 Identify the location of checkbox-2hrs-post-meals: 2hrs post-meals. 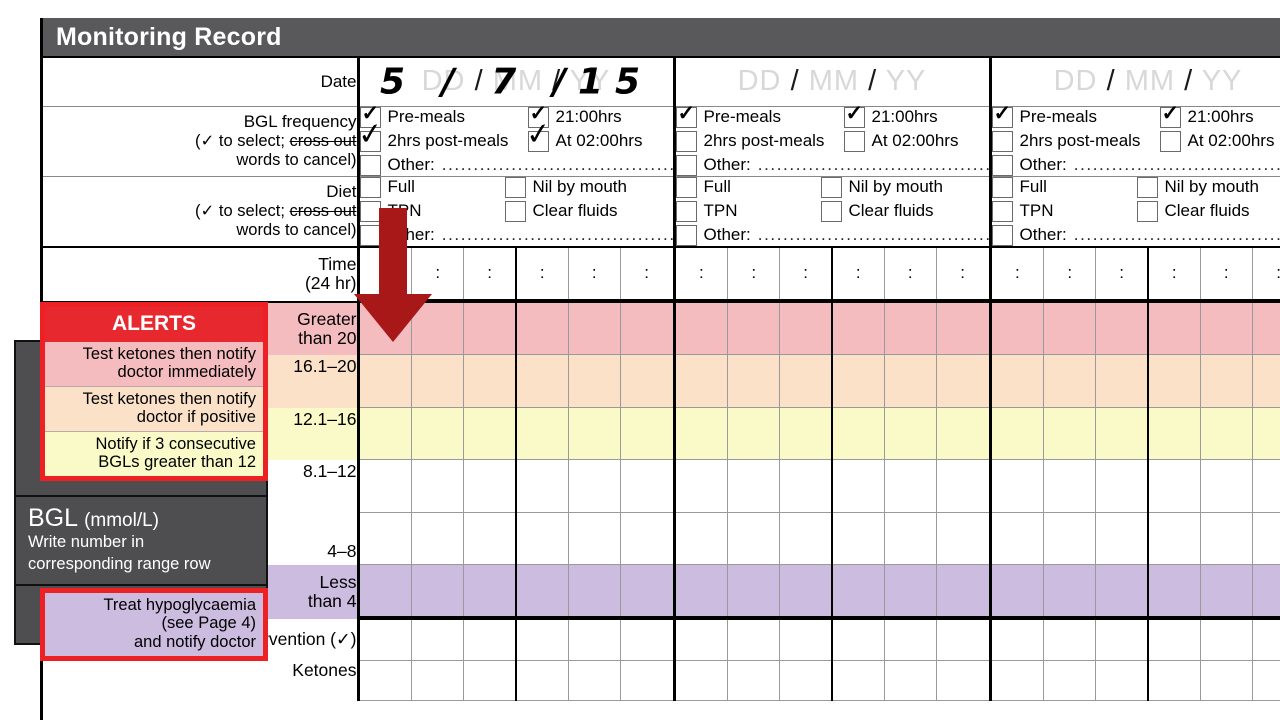
(1075, 141).